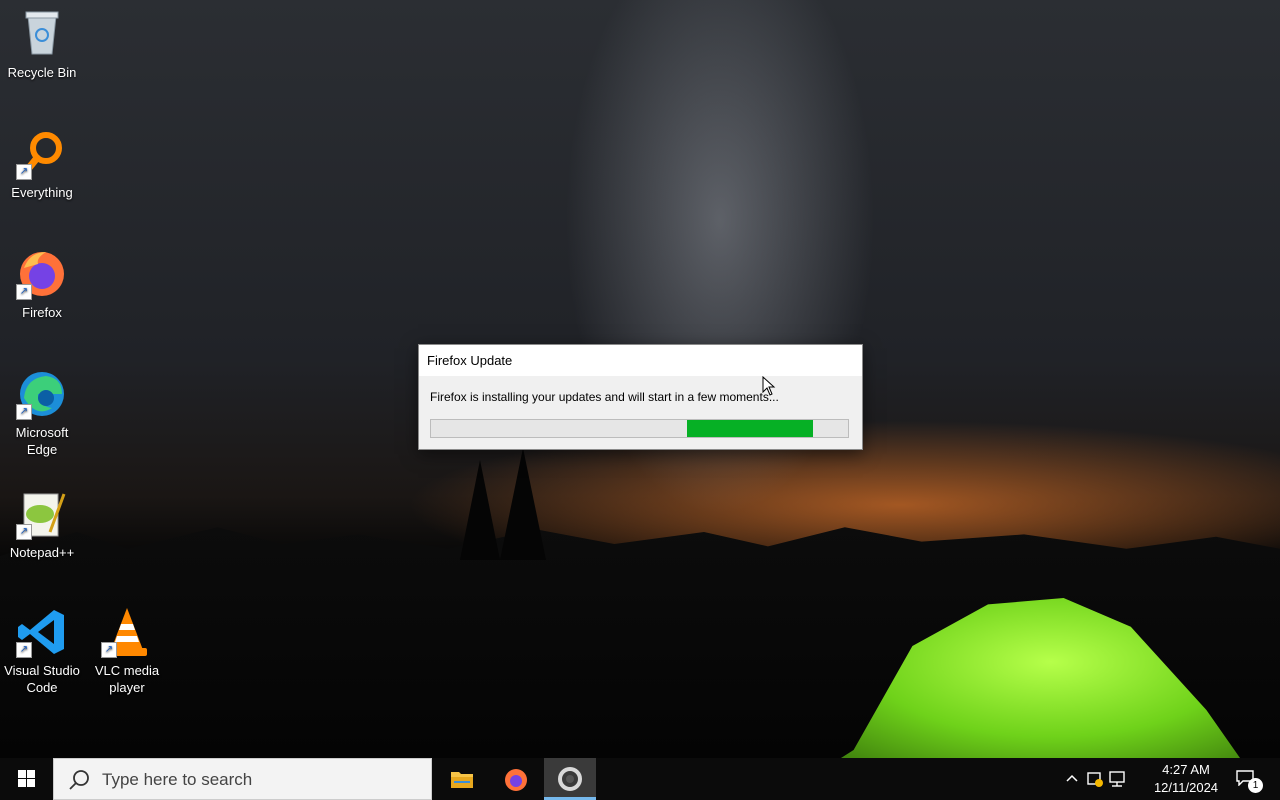 The height and width of the screenshot is (800, 1280). I want to click on update-progress-bar, so click(639, 428).